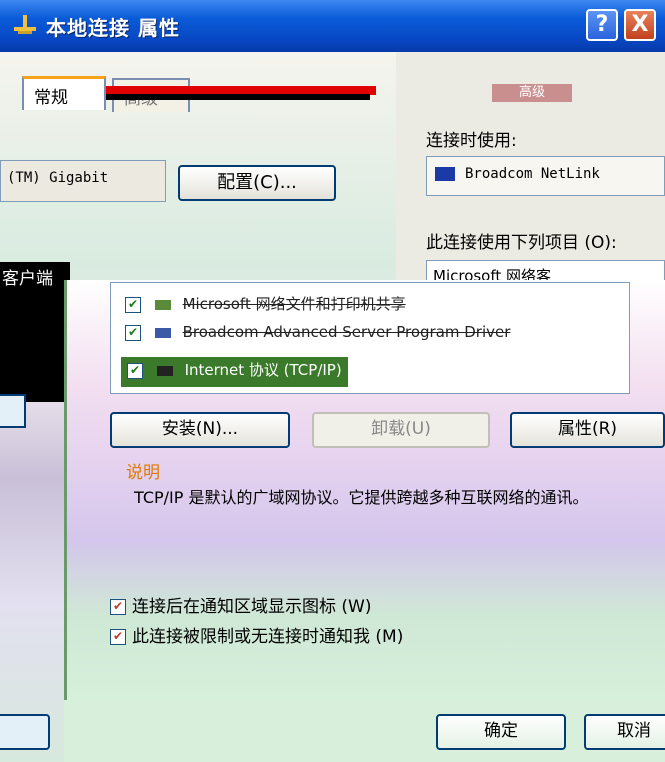 This screenshot has height=762, width=665. What do you see at coordinates (471, 141) in the screenshot?
I see `connect-using-label: 连接时使用:` at bounding box center [471, 141].